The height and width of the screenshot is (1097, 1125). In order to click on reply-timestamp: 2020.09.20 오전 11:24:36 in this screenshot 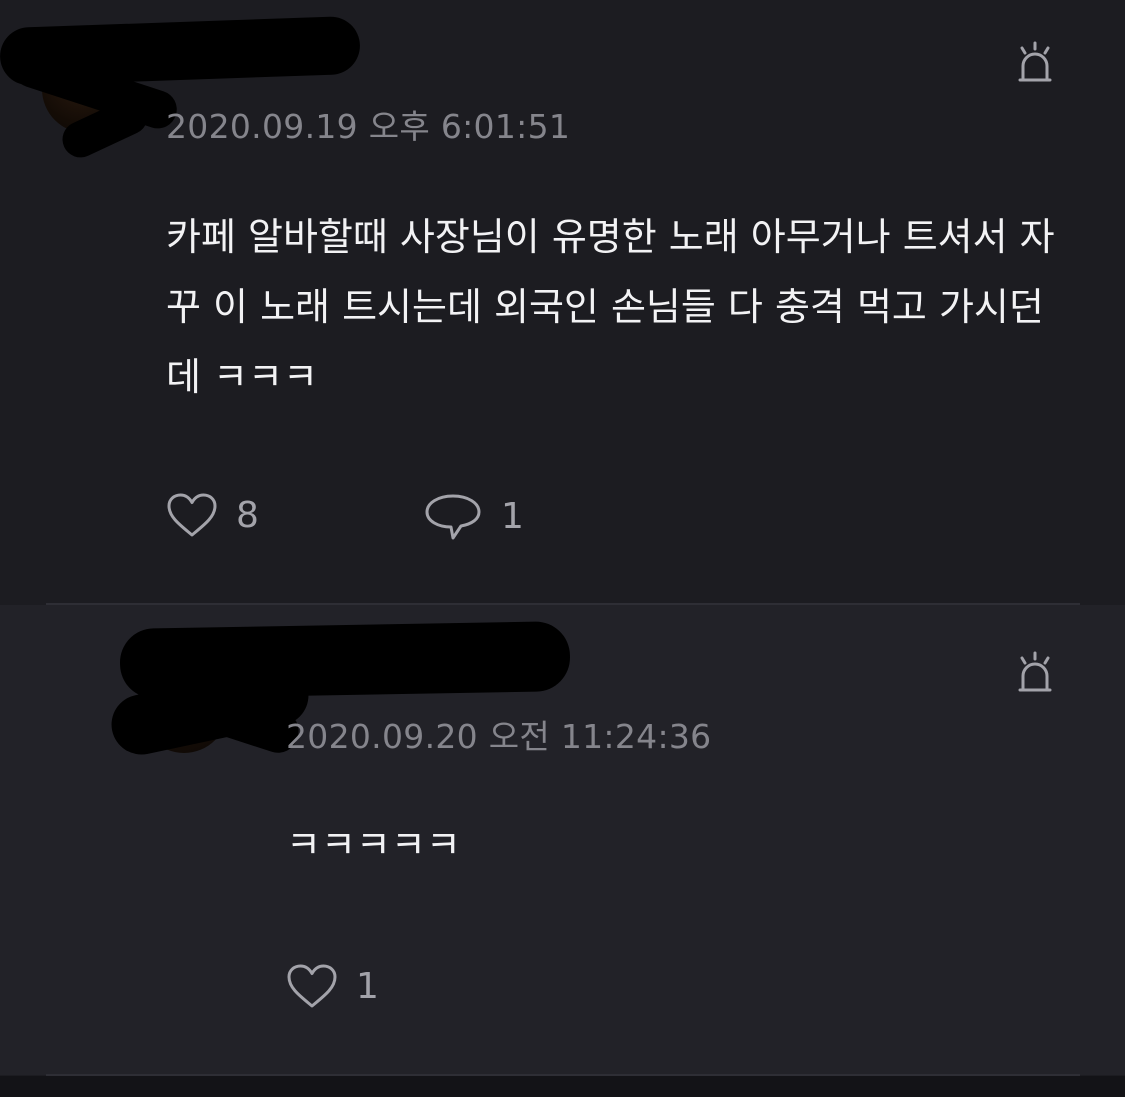, I will do `click(499, 736)`.